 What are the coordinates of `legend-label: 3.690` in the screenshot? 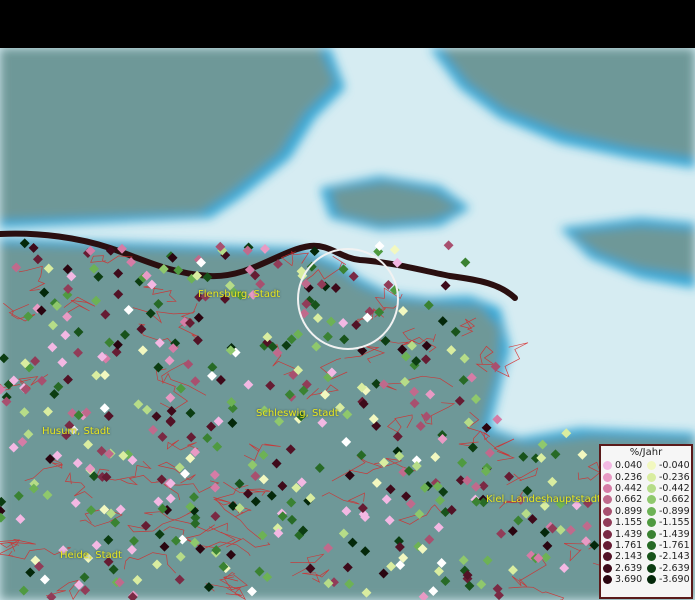 It's located at (629, 580).